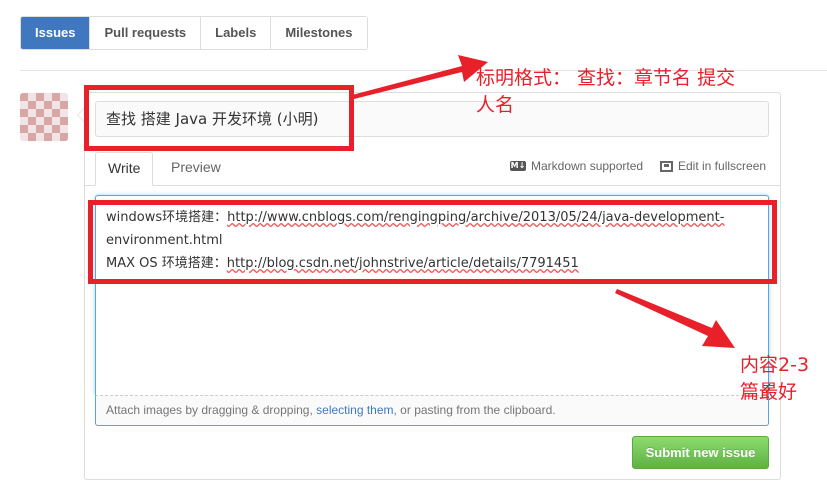 Image resolution: width=827 pixels, height=494 pixels. Describe the element at coordinates (775, 365) in the screenshot. I see `body-note-line1: 内容2-3` at that location.